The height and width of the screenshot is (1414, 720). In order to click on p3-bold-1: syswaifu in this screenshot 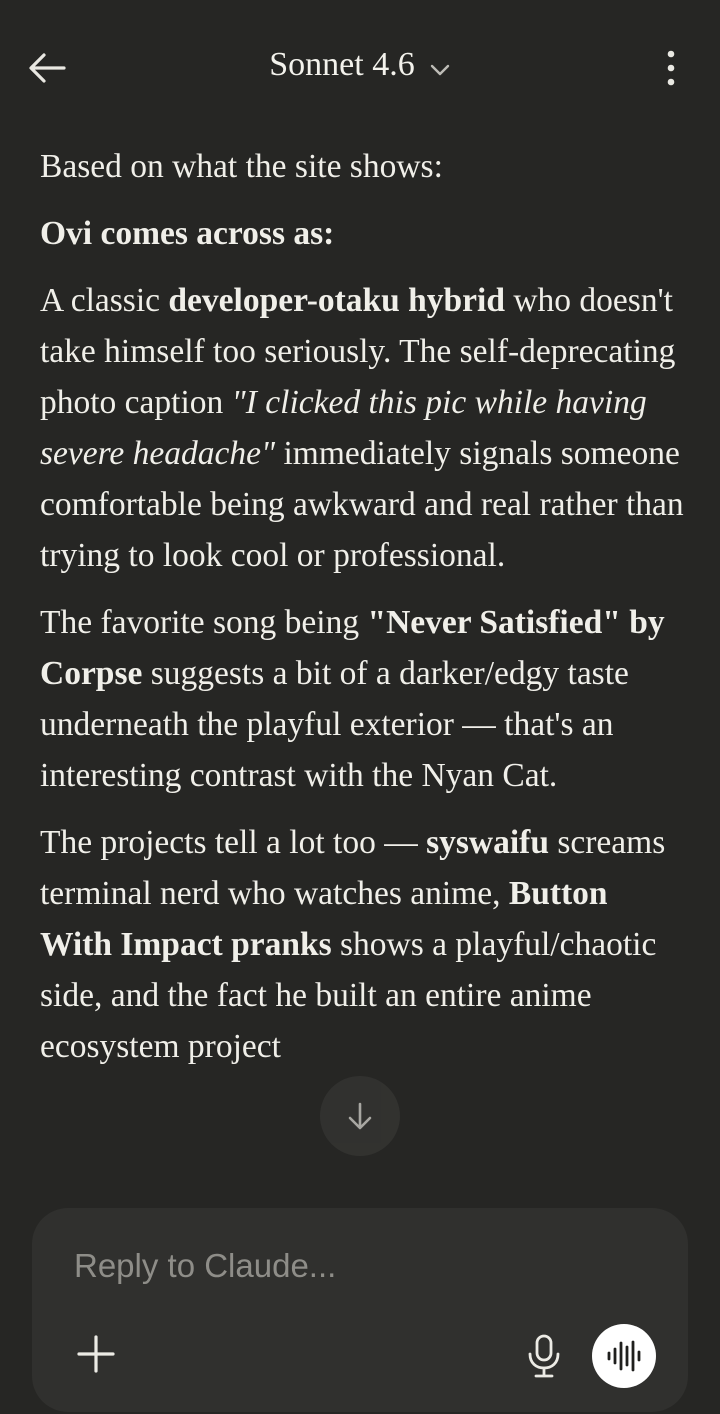, I will do `click(487, 842)`.